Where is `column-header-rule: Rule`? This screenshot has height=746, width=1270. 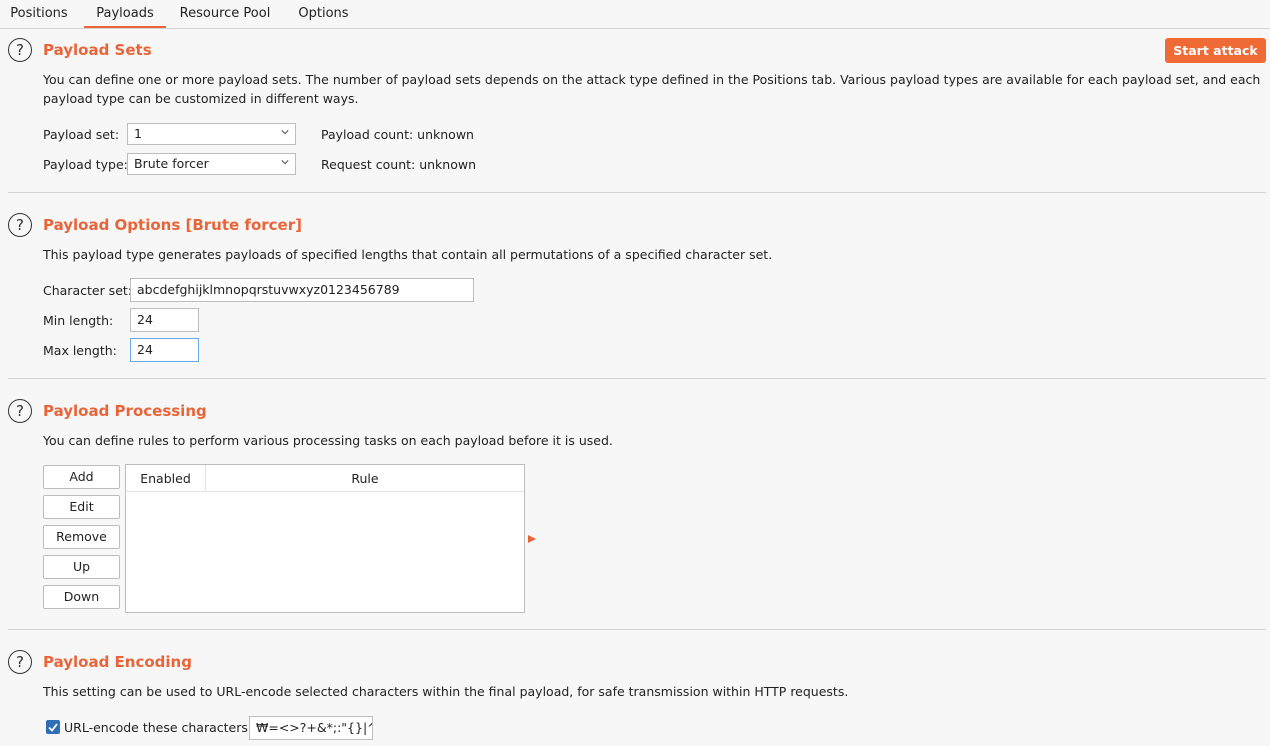
column-header-rule: Rule is located at coordinates (365, 478).